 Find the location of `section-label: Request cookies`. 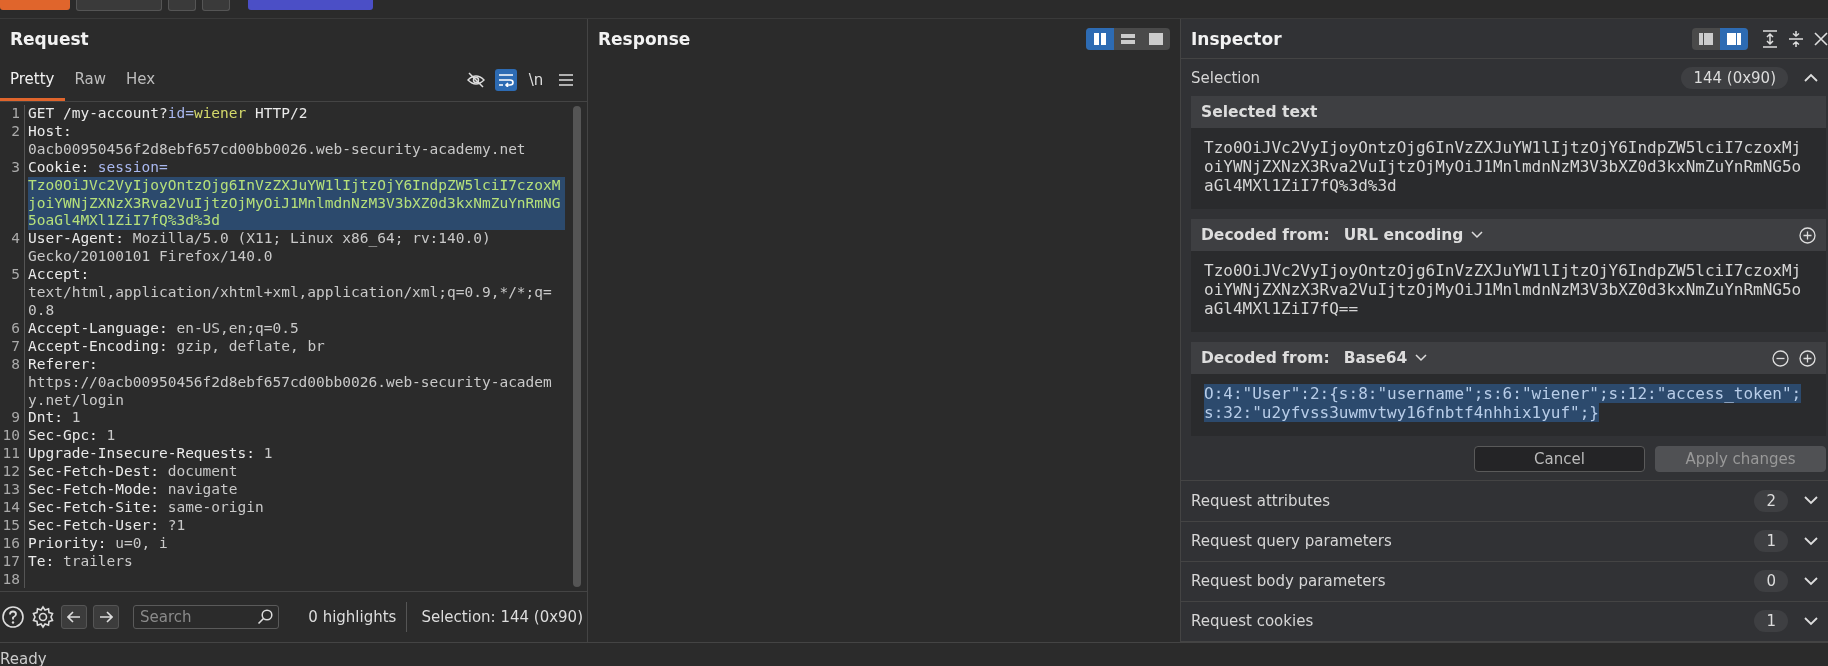

section-label: Request cookies is located at coordinates (1252, 621).